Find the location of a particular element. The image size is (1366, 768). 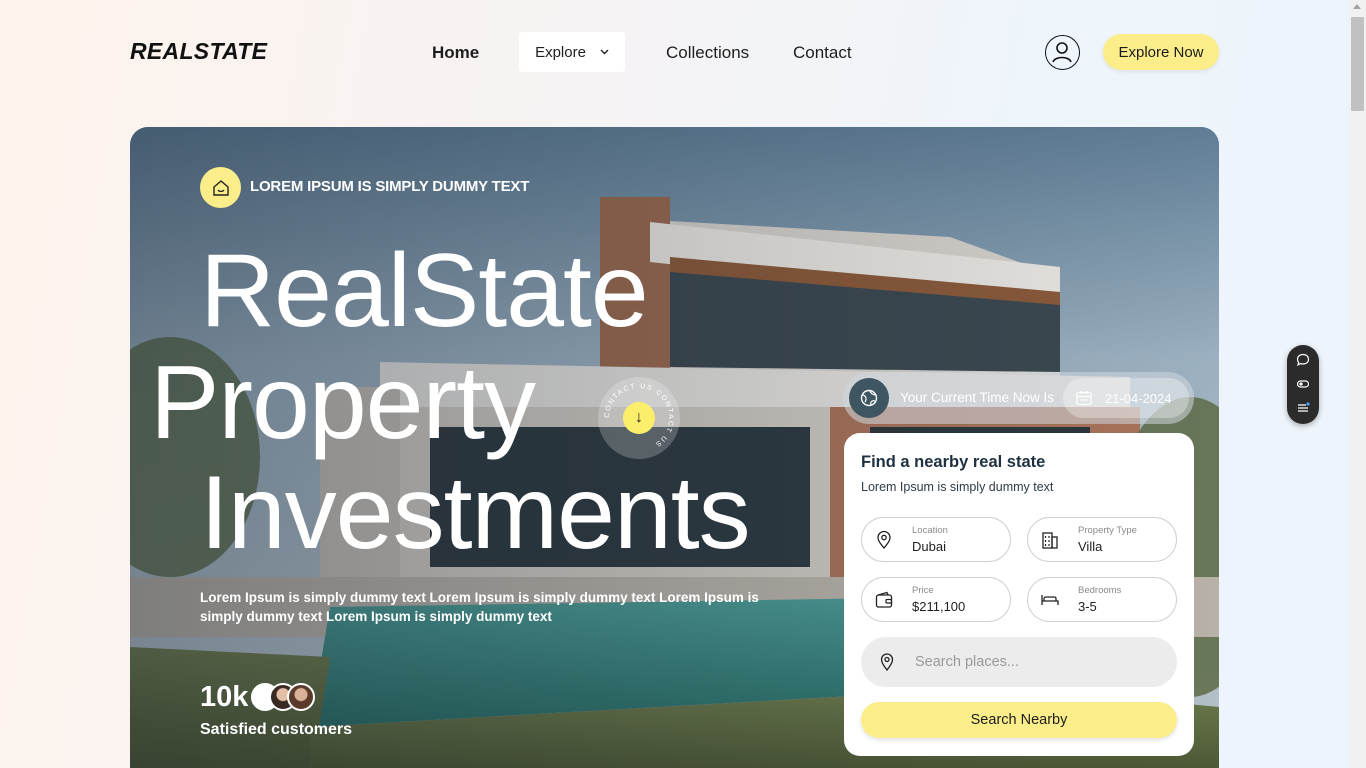

floating-toolbar is located at coordinates (1303, 384).